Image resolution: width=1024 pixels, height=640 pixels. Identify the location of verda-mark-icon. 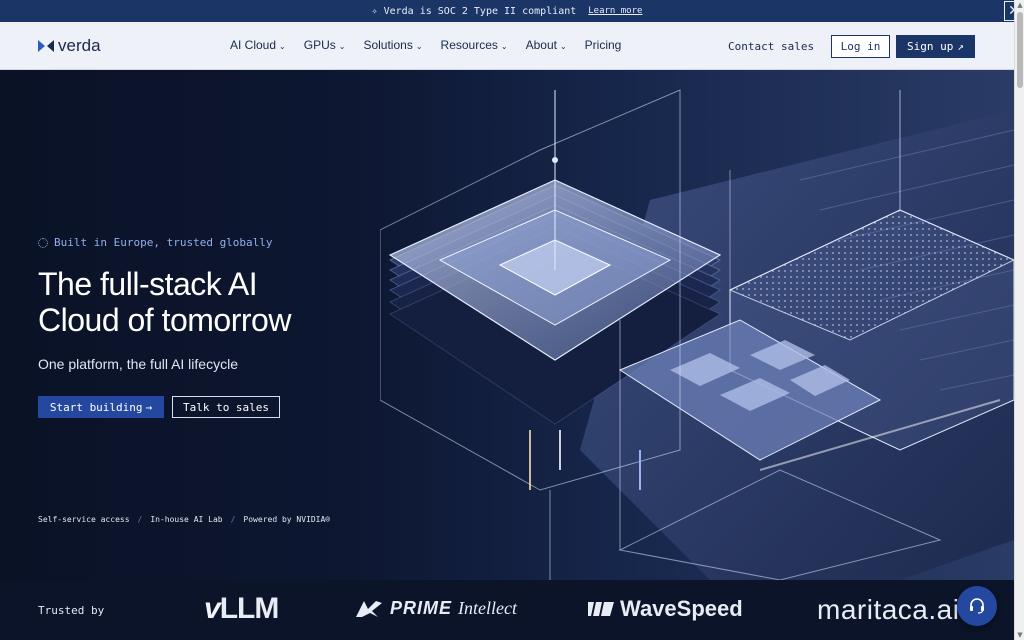
(46, 46).